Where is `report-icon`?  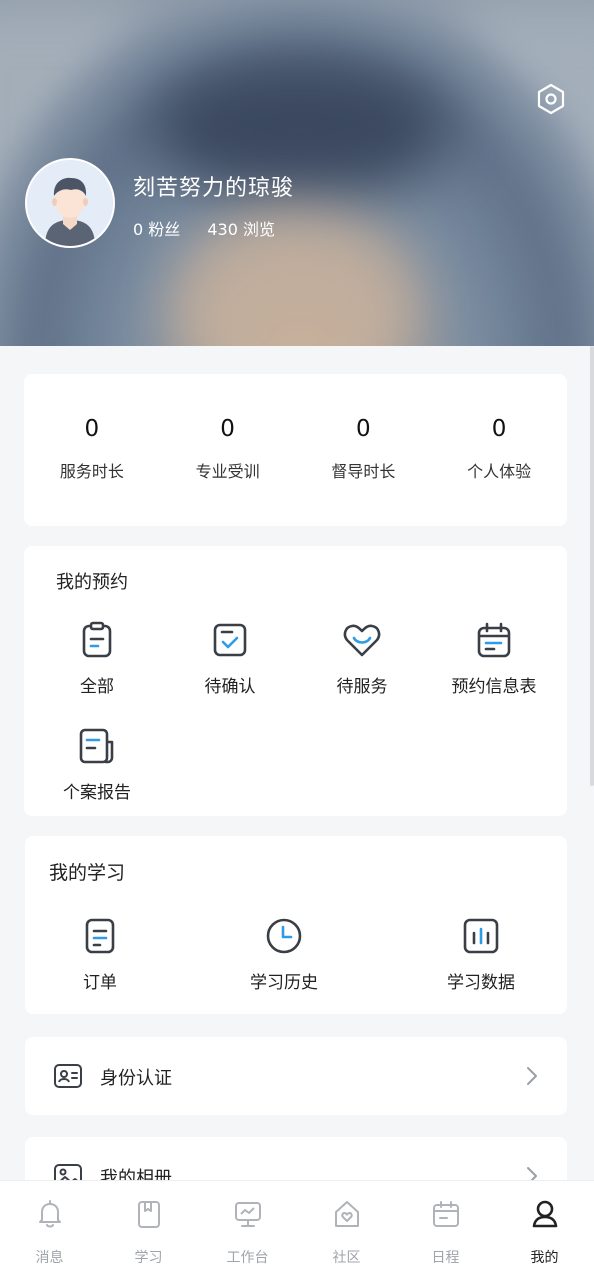
report-icon is located at coordinates (96, 746).